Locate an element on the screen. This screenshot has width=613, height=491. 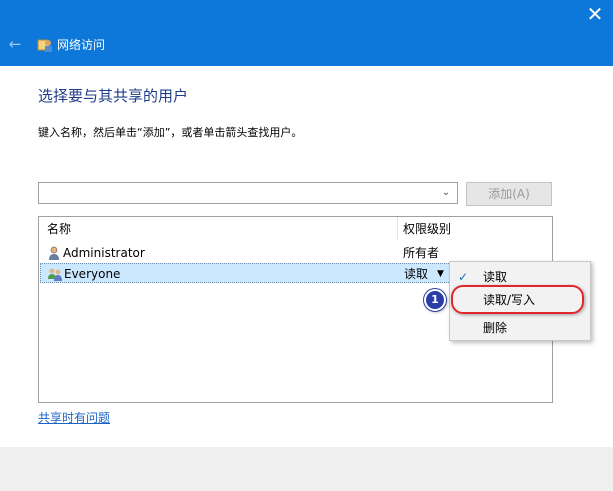
window-title: 网络访问 is located at coordinates (81, 45).